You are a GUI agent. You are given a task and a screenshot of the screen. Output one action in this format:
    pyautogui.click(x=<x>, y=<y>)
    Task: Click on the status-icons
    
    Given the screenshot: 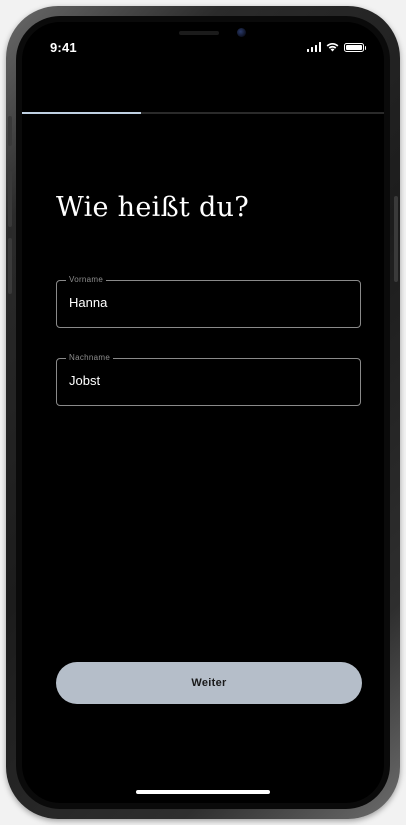 What is the action you would take?
    pyautogui.click(x=336, y=46)
    